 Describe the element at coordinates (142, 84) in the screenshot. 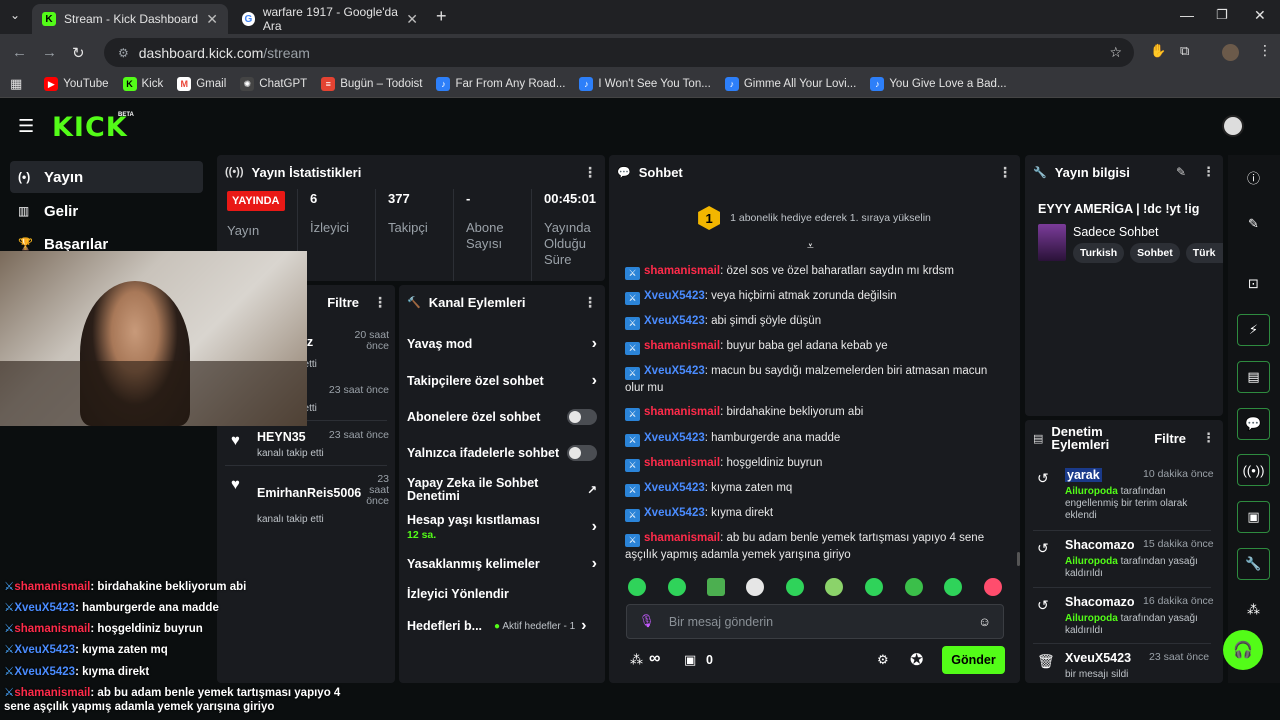

I see `bookmark-kick: K Kick` at that location.